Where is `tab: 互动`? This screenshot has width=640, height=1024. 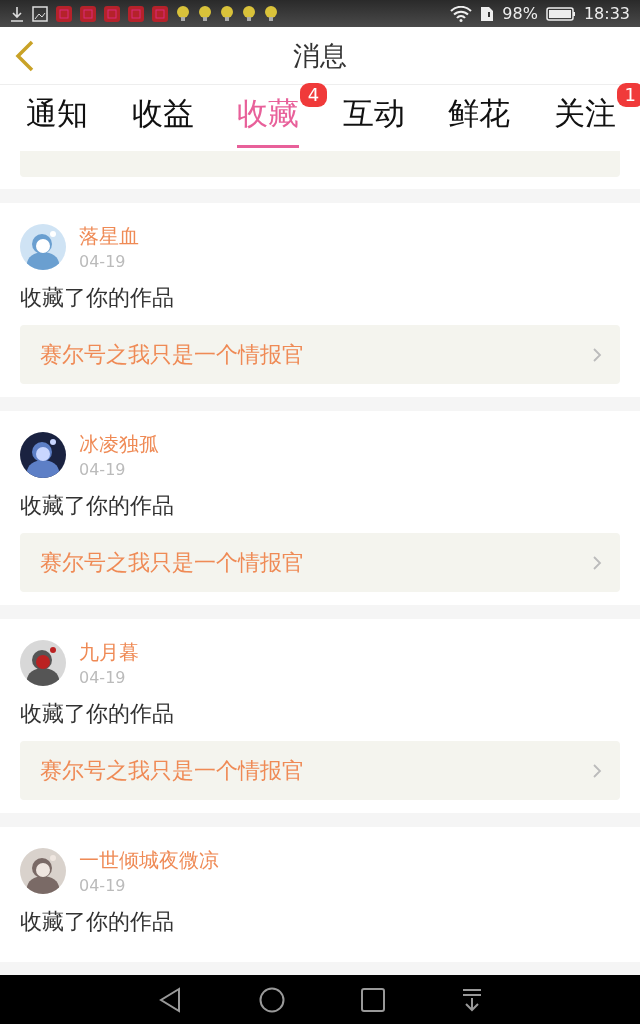
tab: 互动 is located at coordinates (373, 118).